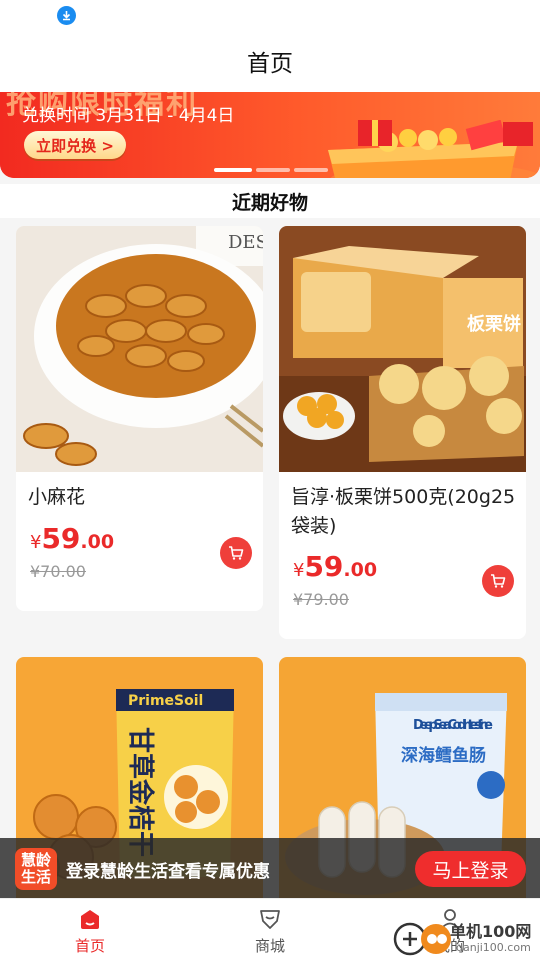 The image size is (540, 960). I want to click on login-prompt-text: 登录慧龄生活查看专属优惠, so click(168, 872).